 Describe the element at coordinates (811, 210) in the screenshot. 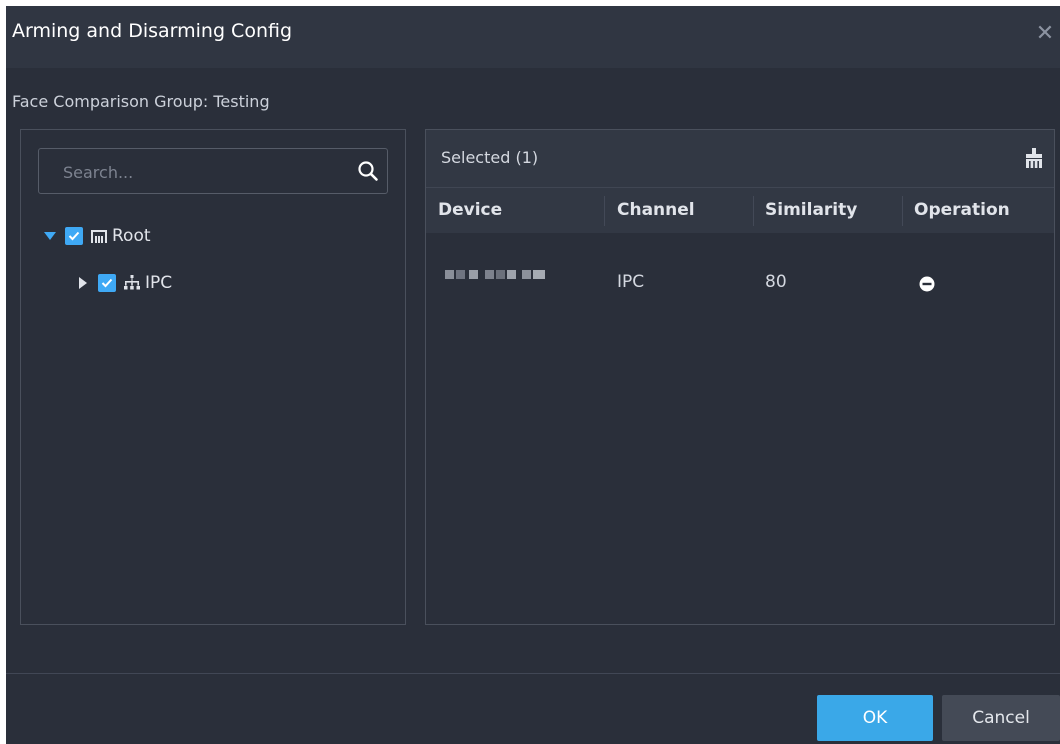

I see `column-header-similarity: Similarity` at that location.